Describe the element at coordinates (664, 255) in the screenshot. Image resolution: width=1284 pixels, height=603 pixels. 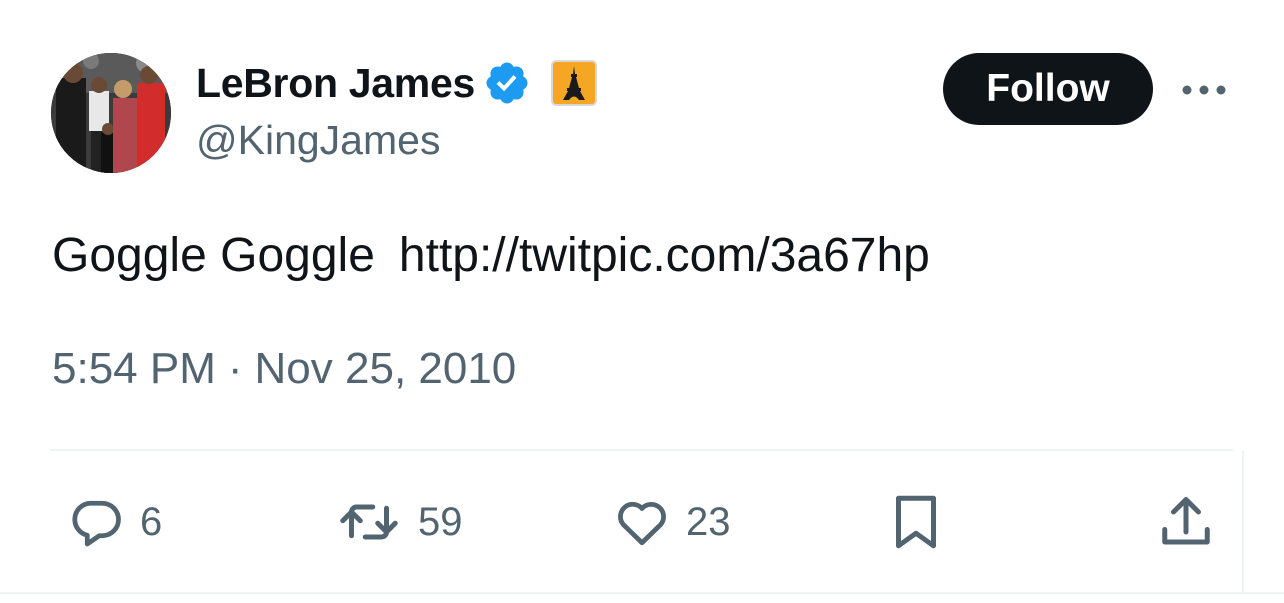
I see `tweet-link: http://twitpic.com/3a67hp` at that location.